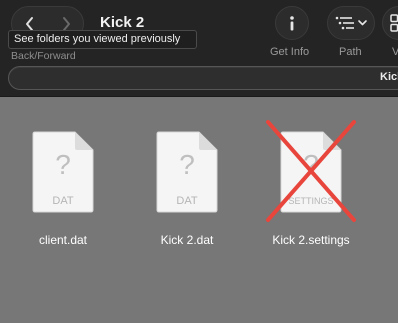  What do you see at coordinates (63, 240) in the screenshot?
I see `file-name: client.dat` at bounding box center [63, 240].